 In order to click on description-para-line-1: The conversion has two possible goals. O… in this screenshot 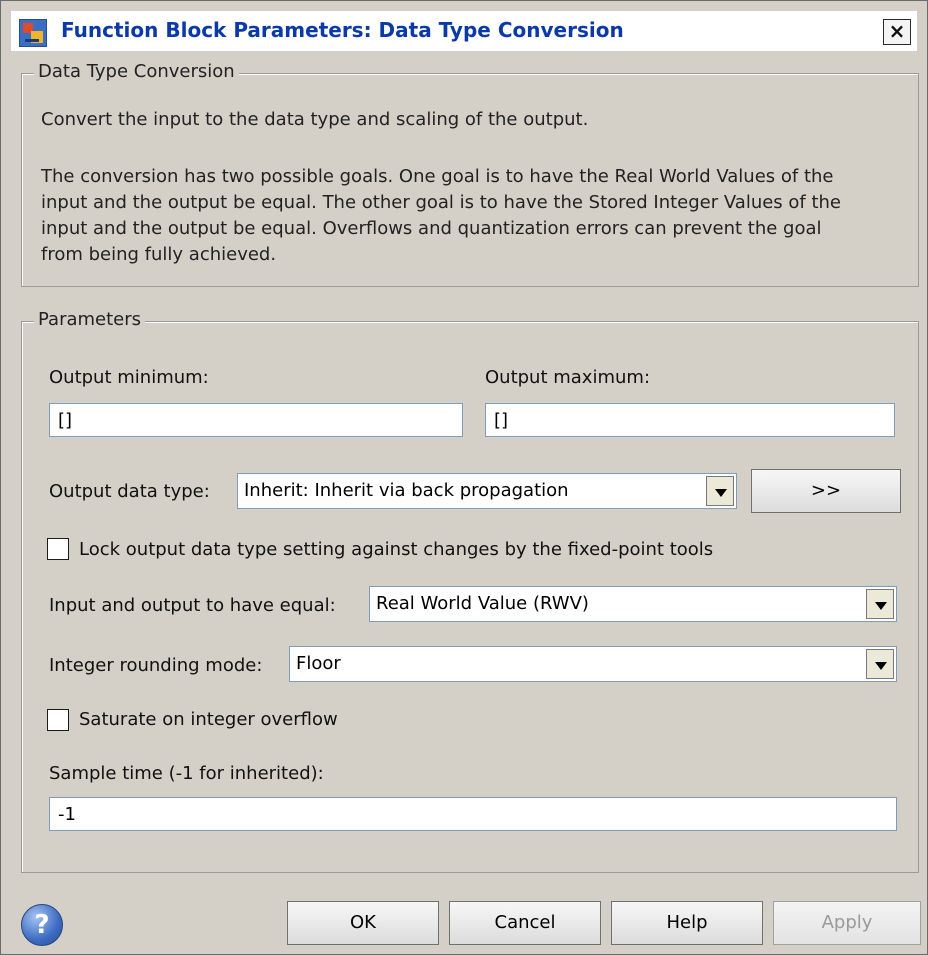, I will do `click(437, 176)`.